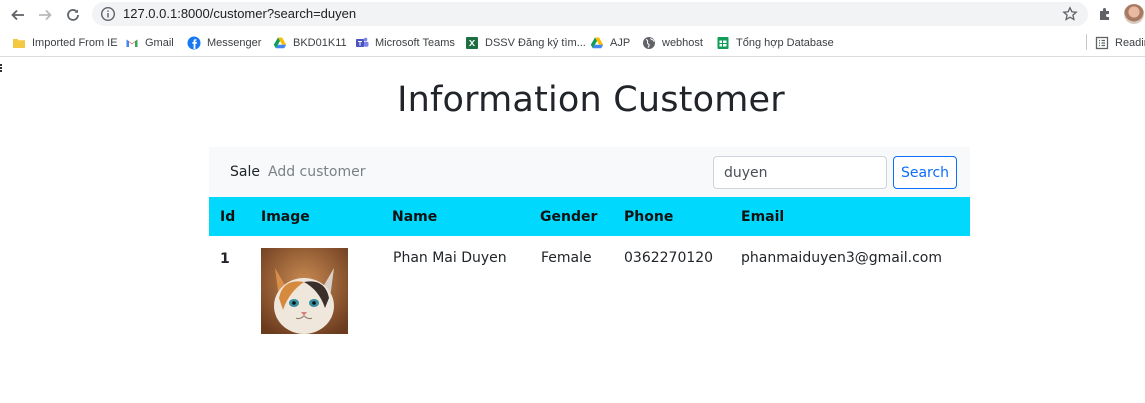  Describe the element at coordinates (234, 43) in the screenshot. I see `bookmark-label: Messenger` at that location.